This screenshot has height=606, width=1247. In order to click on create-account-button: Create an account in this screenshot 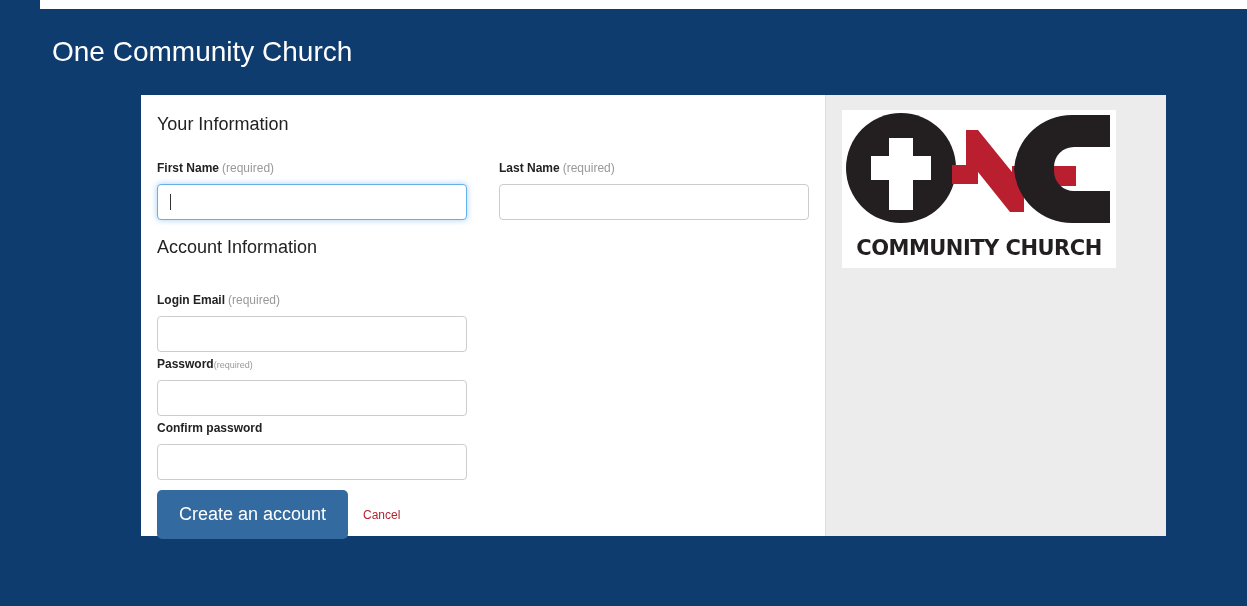, I will do `click(252, 514)`.